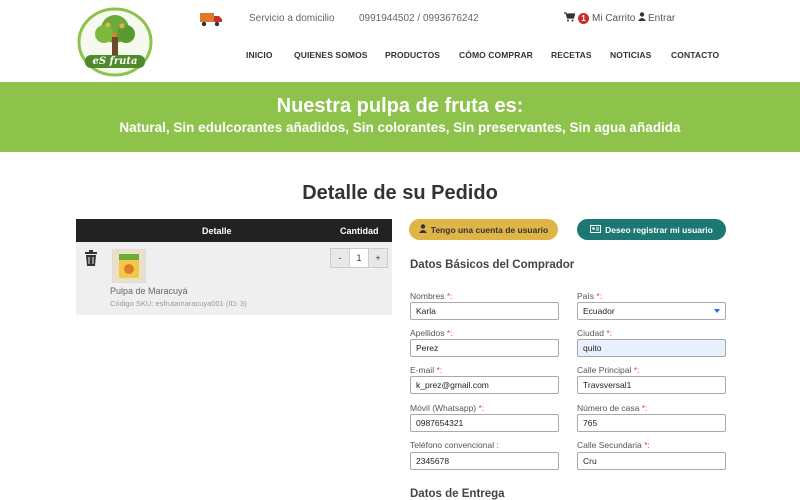  What do you see at coordinates (651, 348) in the screenshot?
I see `ciudad-field: quito` at bounding box center [651, 348].